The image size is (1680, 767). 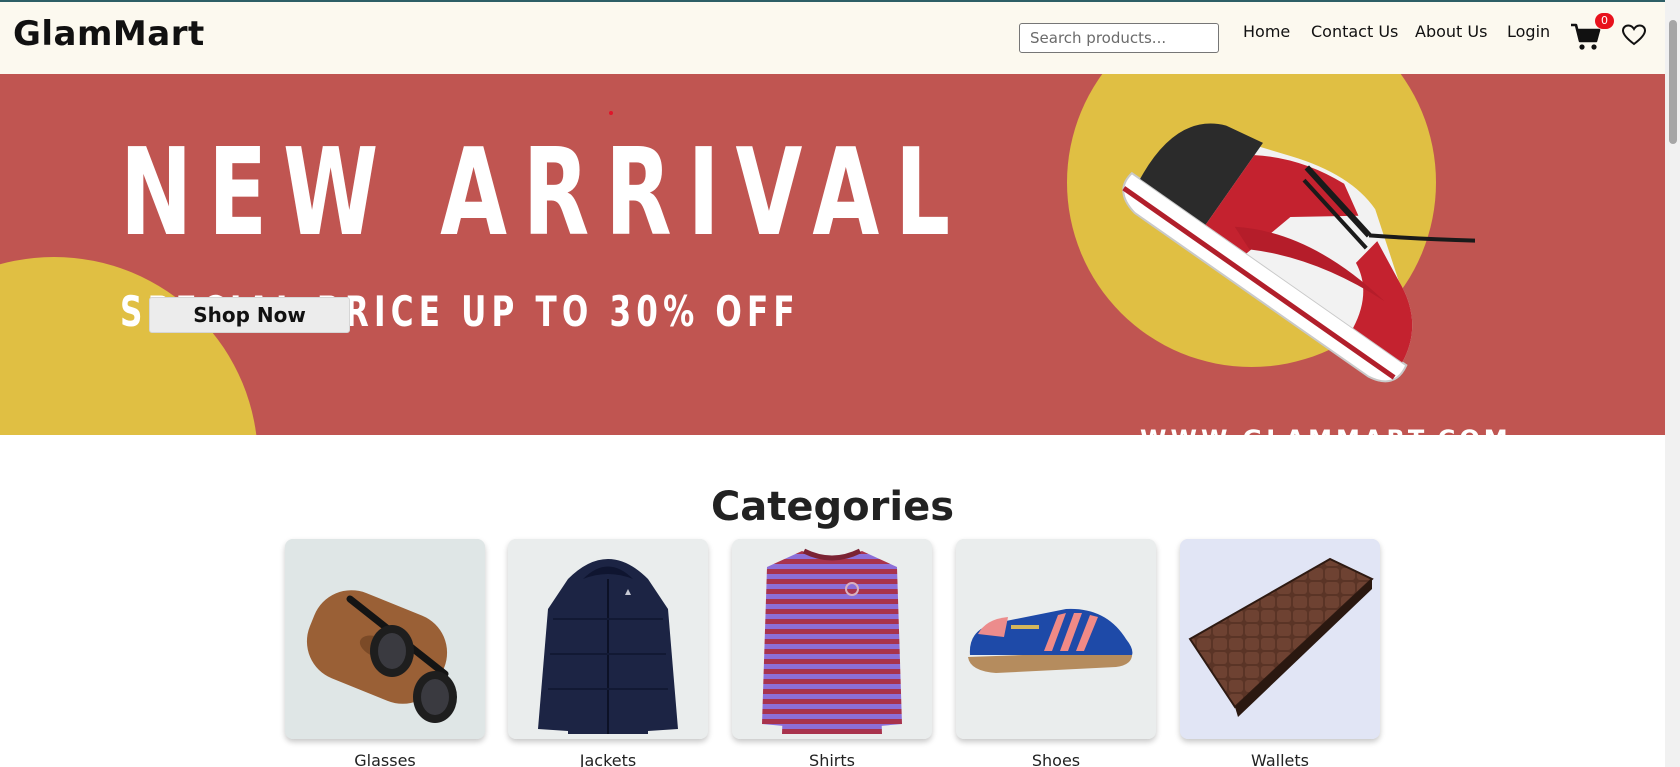 I want to click on category-card-jackets, so click(x=608, y=639).